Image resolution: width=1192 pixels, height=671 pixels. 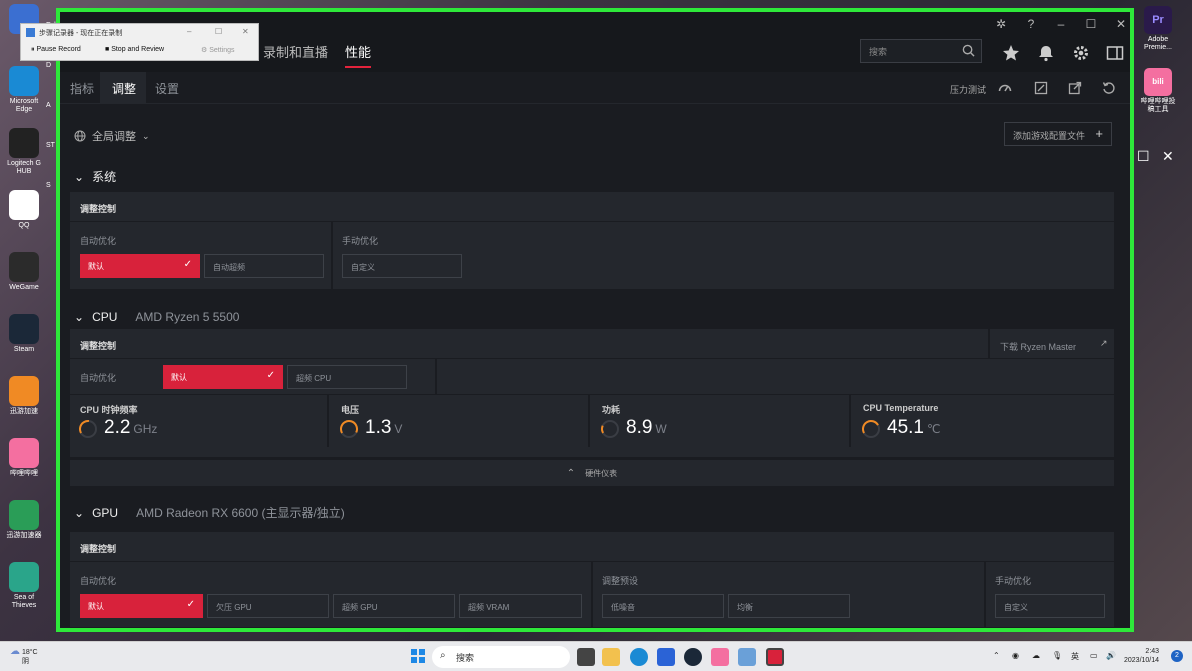 I want to click on desktop-icon: 哔哩哔哩, so click(x=24, y=458).